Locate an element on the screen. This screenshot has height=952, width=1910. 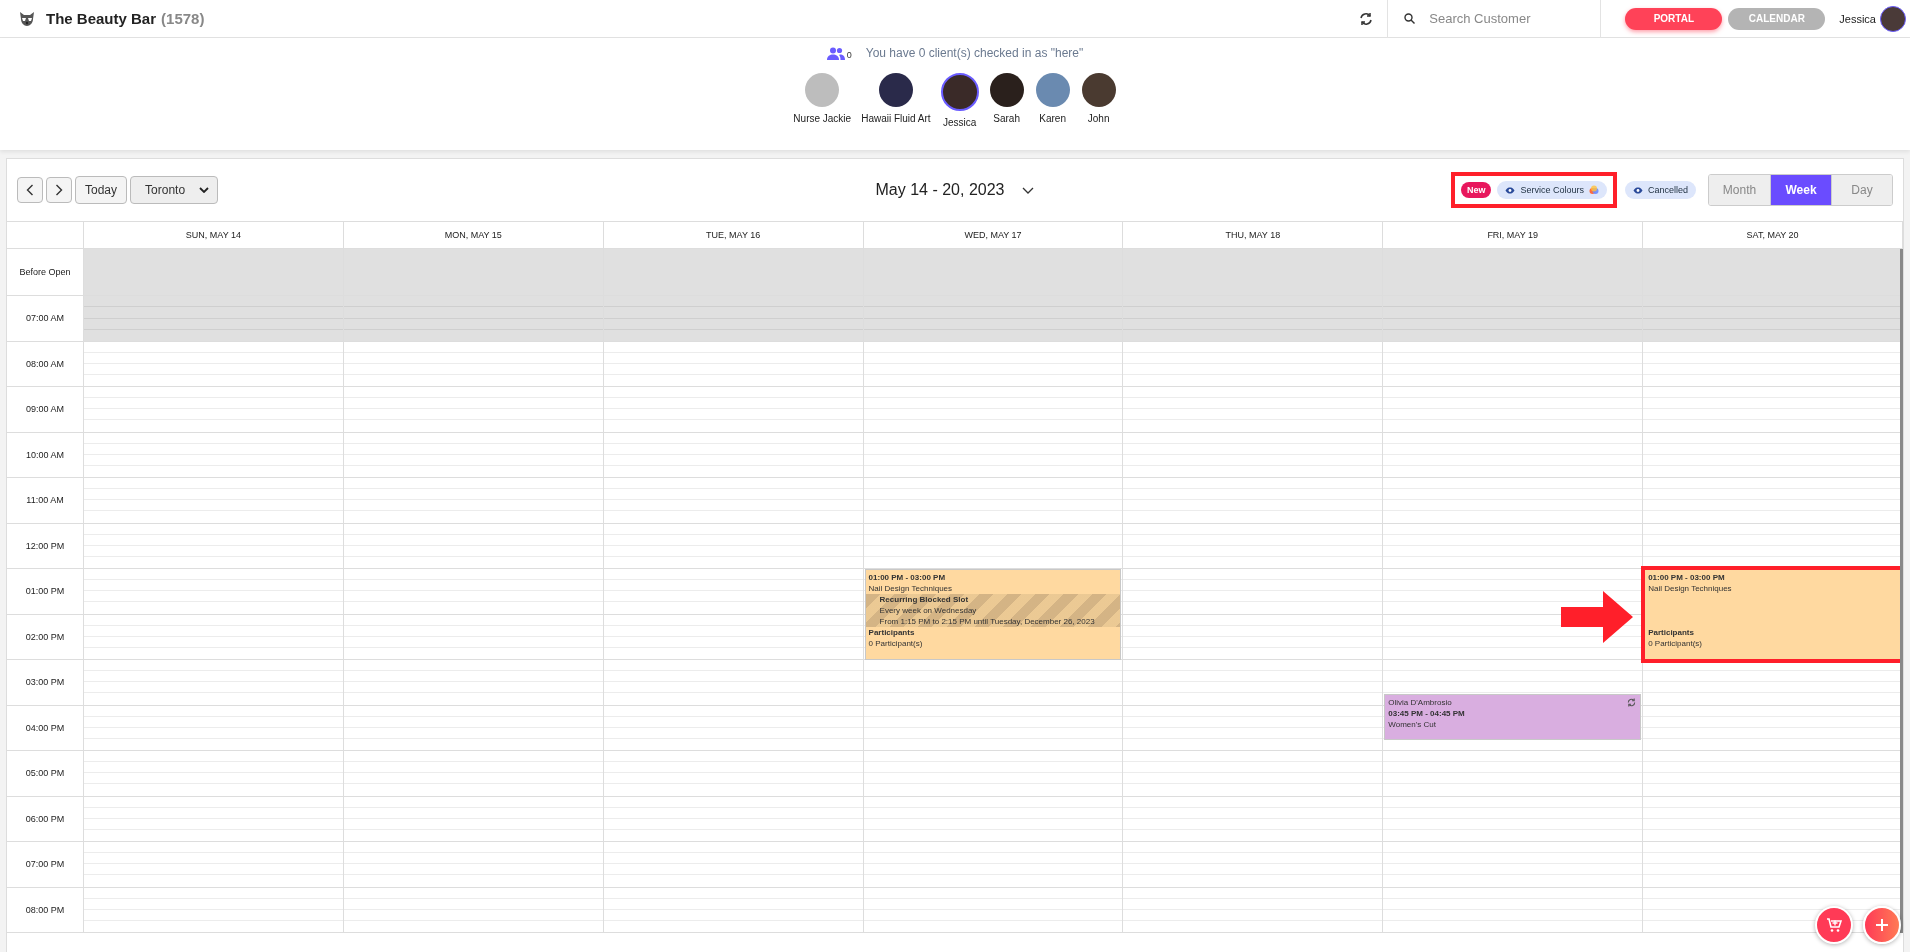
search-icon is located at coordinates (1410, 18).